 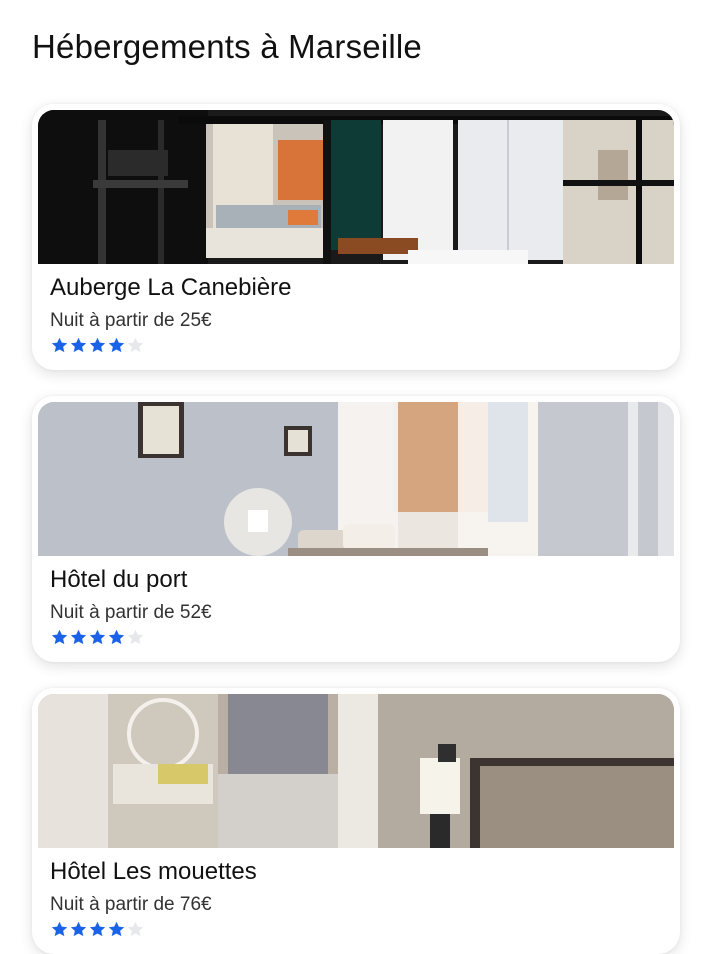 What do you see at coordinates (131, 320) in the screenshot?
I see `listing-price: Nuit à partir de 25€` at bounding box center [131, 320].